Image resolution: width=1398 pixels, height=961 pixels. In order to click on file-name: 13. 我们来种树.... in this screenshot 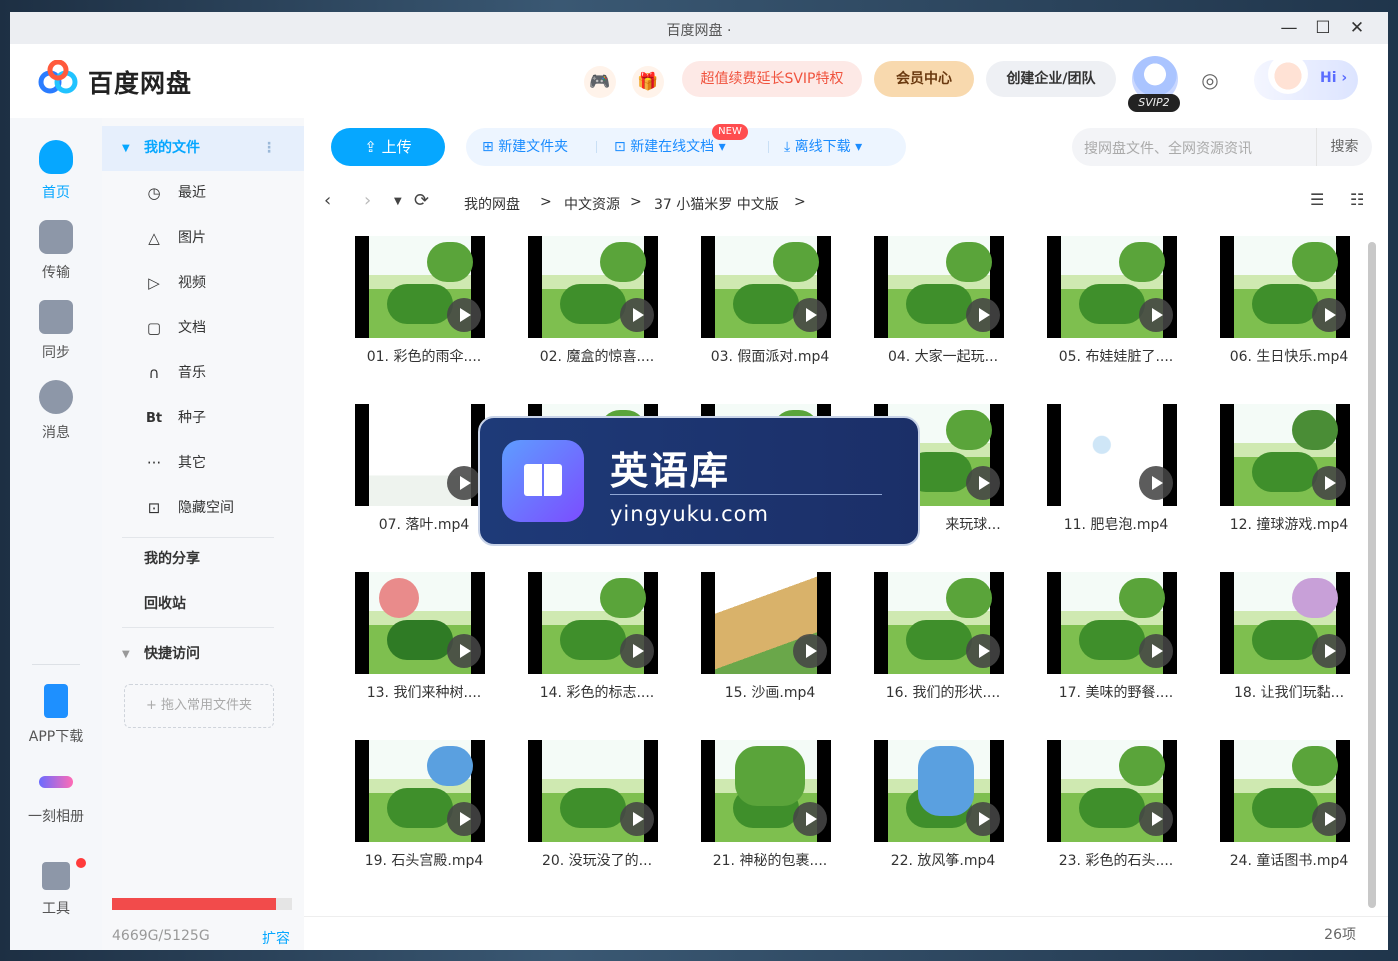, I will do `click(424, 693)`.